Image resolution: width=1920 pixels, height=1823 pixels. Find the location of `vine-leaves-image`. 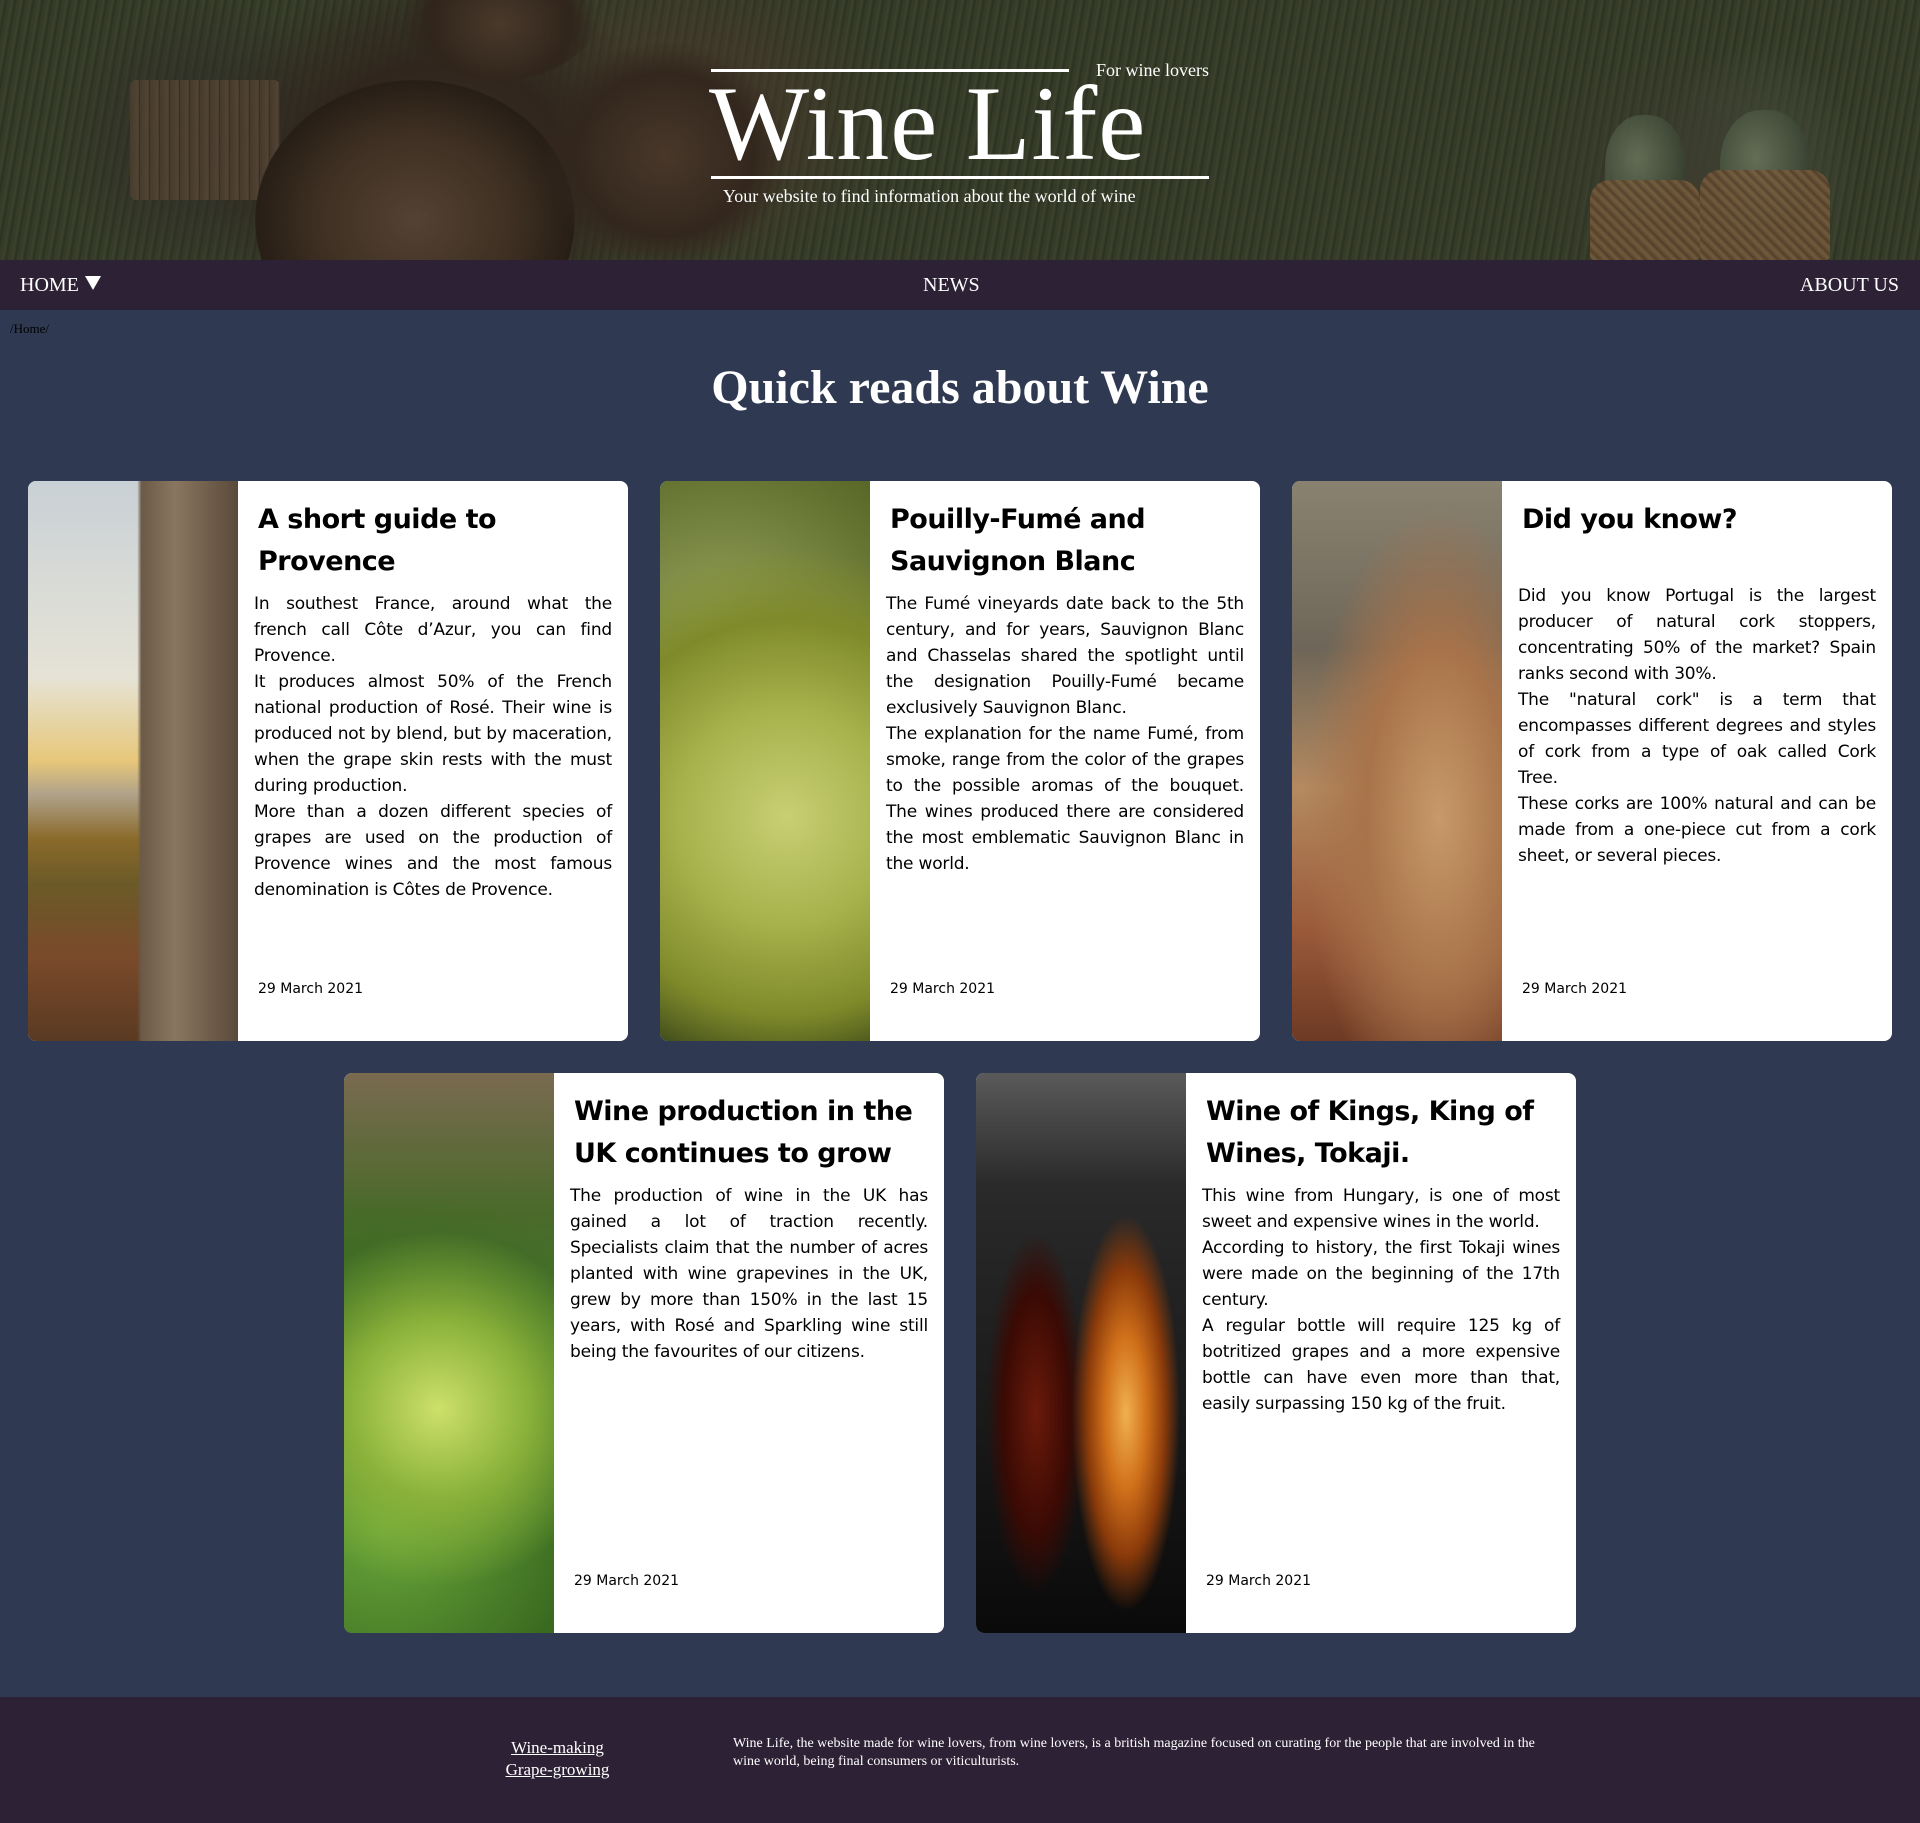

vine-leaves-image is located at coordinates (449, 1353).